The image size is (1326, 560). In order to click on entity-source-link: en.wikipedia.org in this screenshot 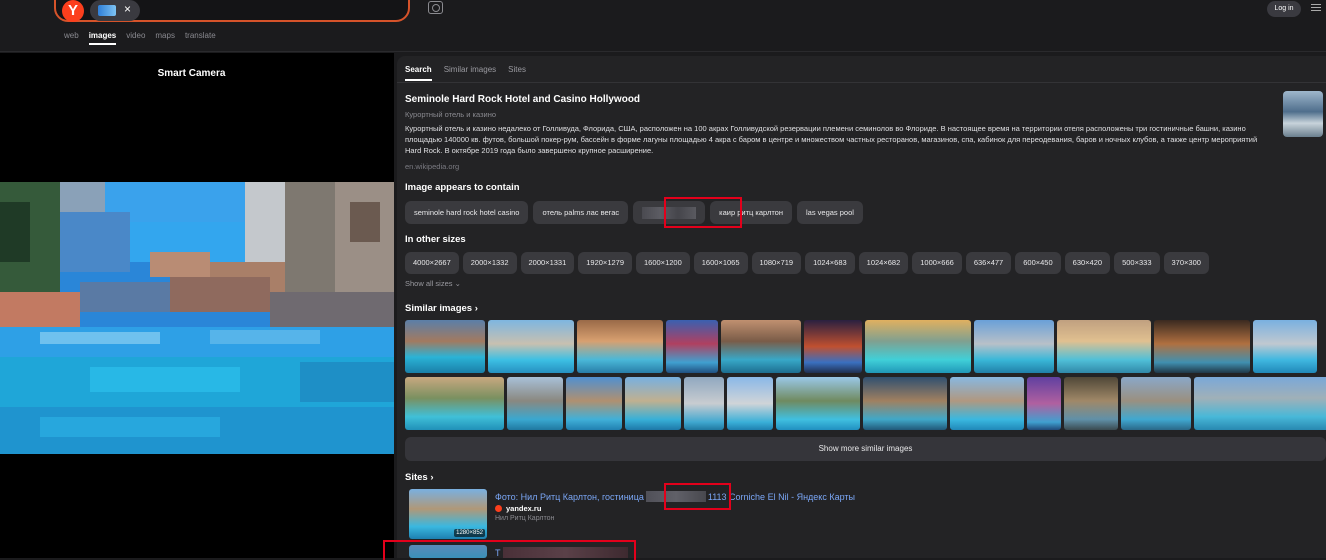, I will do `click(432, 166)`.